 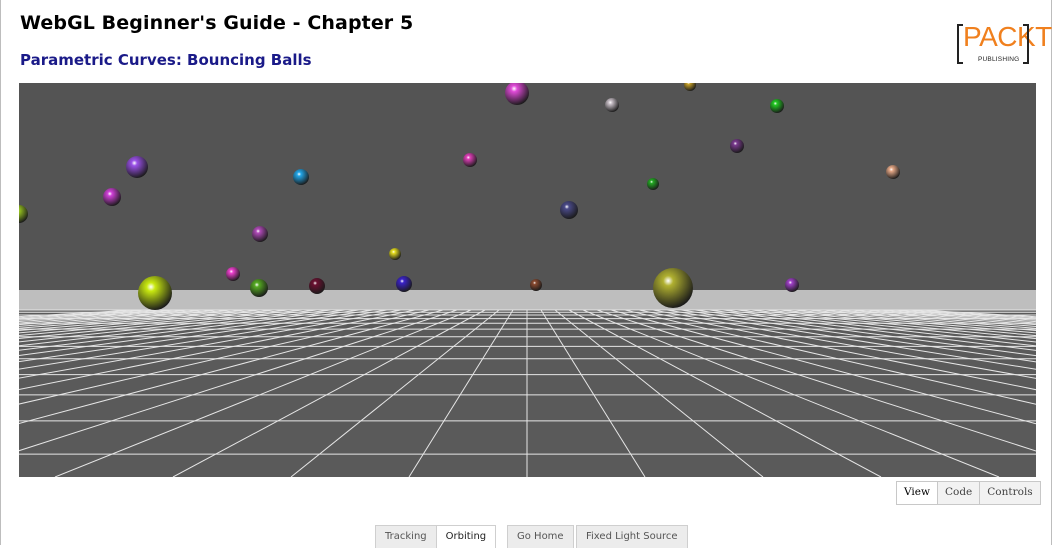 What do you see at coordinates (999, 59) in the screenshot?
I see `logo-tagline: PUBLISHING` at bounding box center [999, 59].